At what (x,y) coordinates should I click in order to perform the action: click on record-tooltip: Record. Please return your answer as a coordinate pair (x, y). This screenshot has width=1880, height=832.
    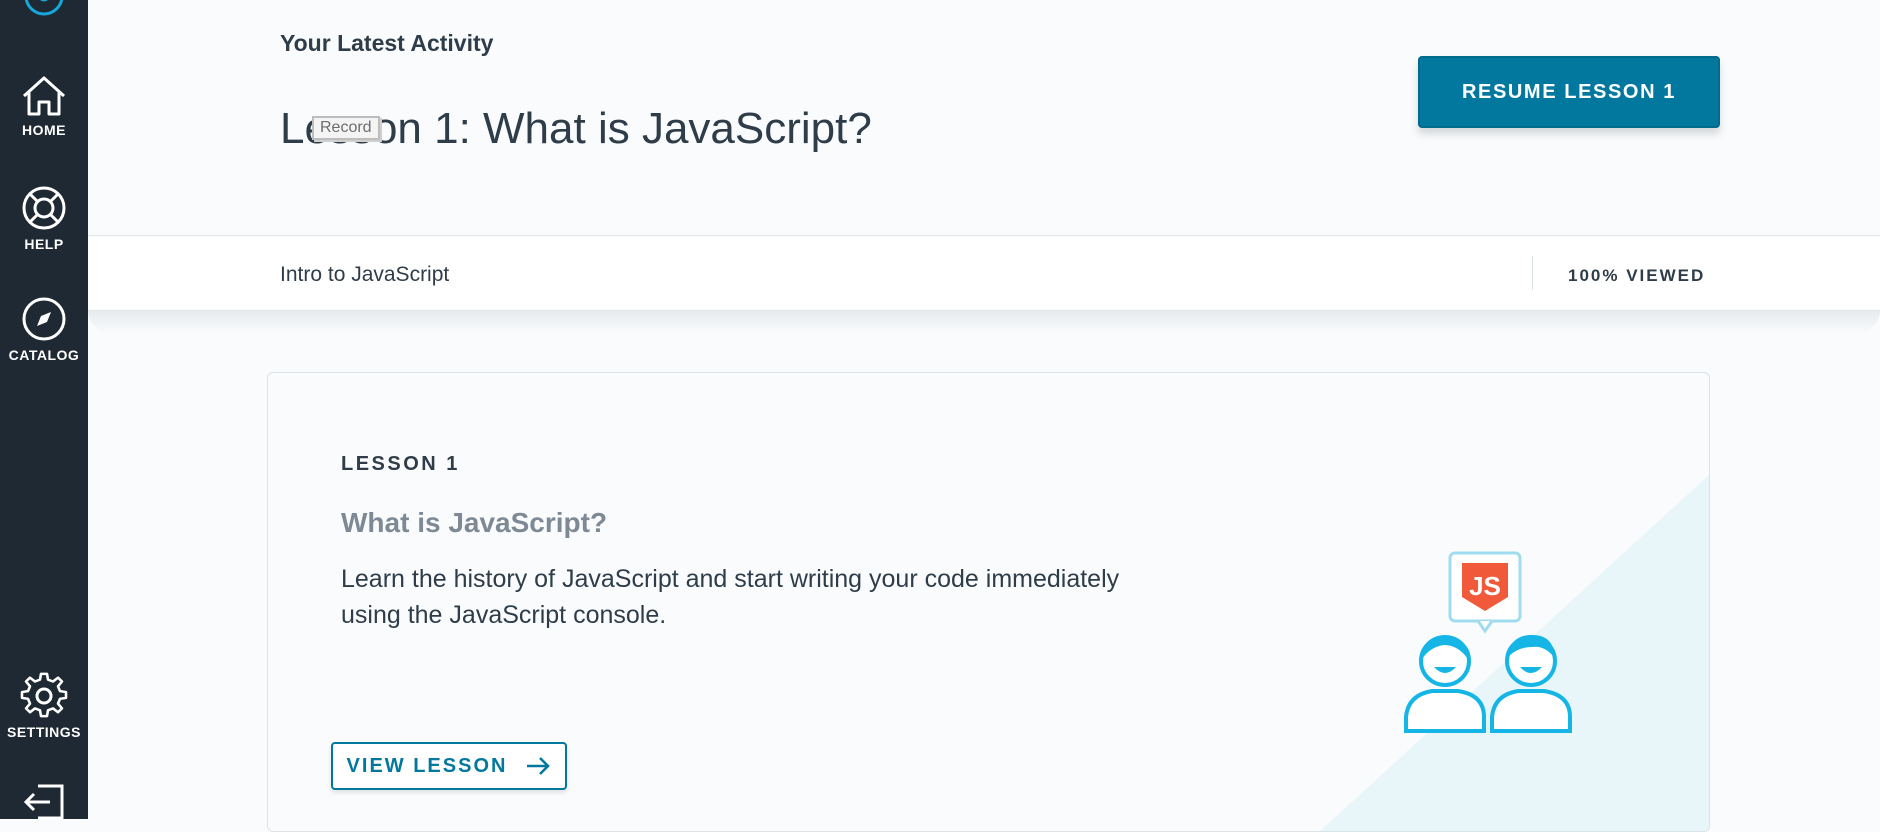
    Looking at the image, I should click on (346, 128).